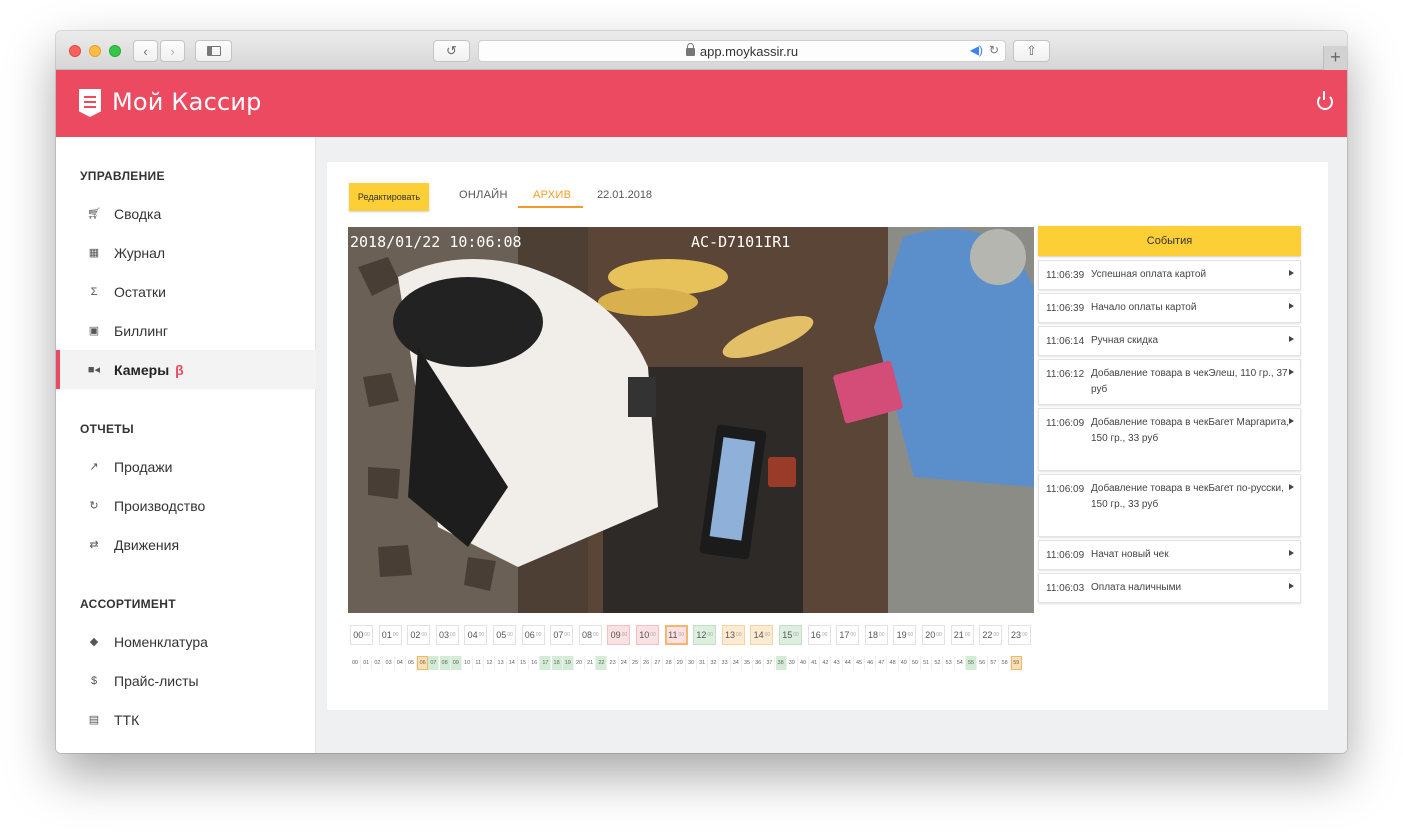 Image resolution: width=1403 pixels, height=833 pixels. What do you see at coordinates (705, 635) in the screenshot?
I see `hour-cell: 12 00` at bounding box center [705, 635].